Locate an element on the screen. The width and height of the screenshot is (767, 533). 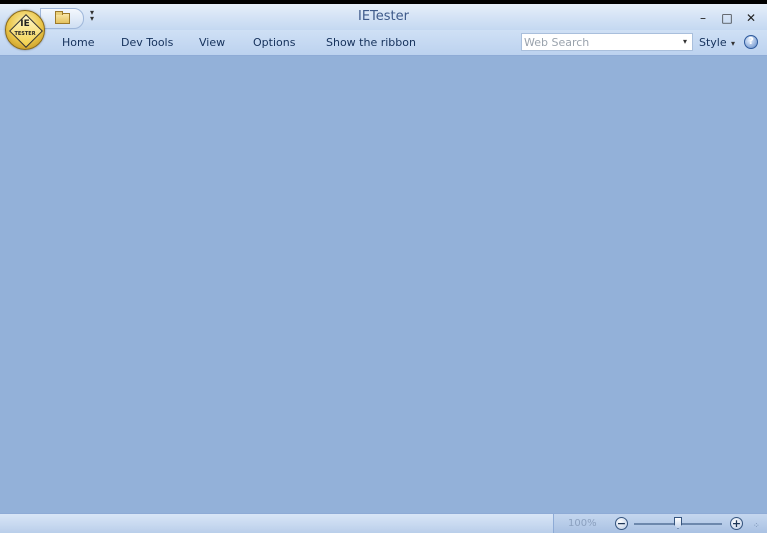
status-bar: 100% − + ⁘ is located at coordinates (383, 523).